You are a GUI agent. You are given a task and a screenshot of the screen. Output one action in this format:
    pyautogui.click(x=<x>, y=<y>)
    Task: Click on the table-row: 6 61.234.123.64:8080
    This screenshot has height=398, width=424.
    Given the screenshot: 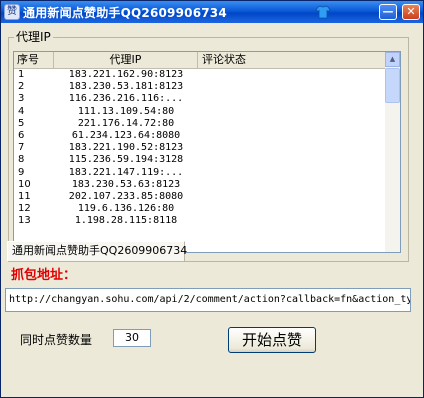 What is the action you would take?
    pyautogui.click(x=200, y=136)
    